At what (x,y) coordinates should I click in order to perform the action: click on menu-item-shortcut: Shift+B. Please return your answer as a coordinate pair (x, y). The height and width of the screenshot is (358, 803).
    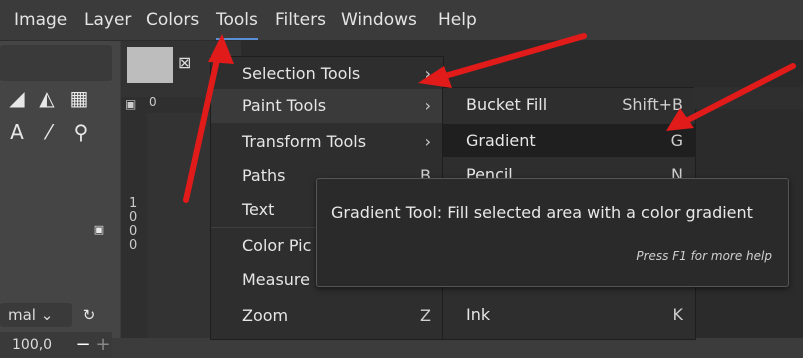
    Looking at the image, I should click on (652, 104).